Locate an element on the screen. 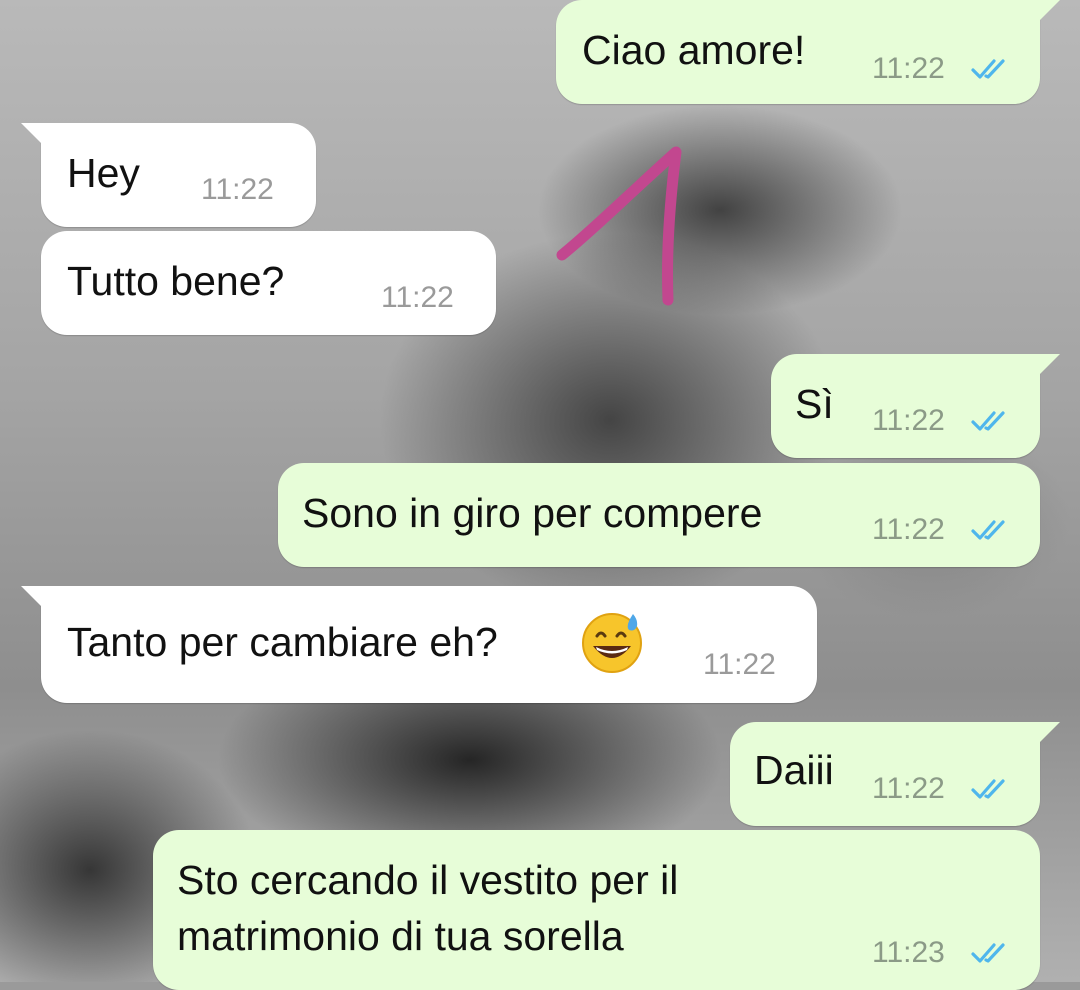 The height and width of the screenshot is (990, 1080). message-text: Sono in giro per compere is located at coordinates (532, 513).